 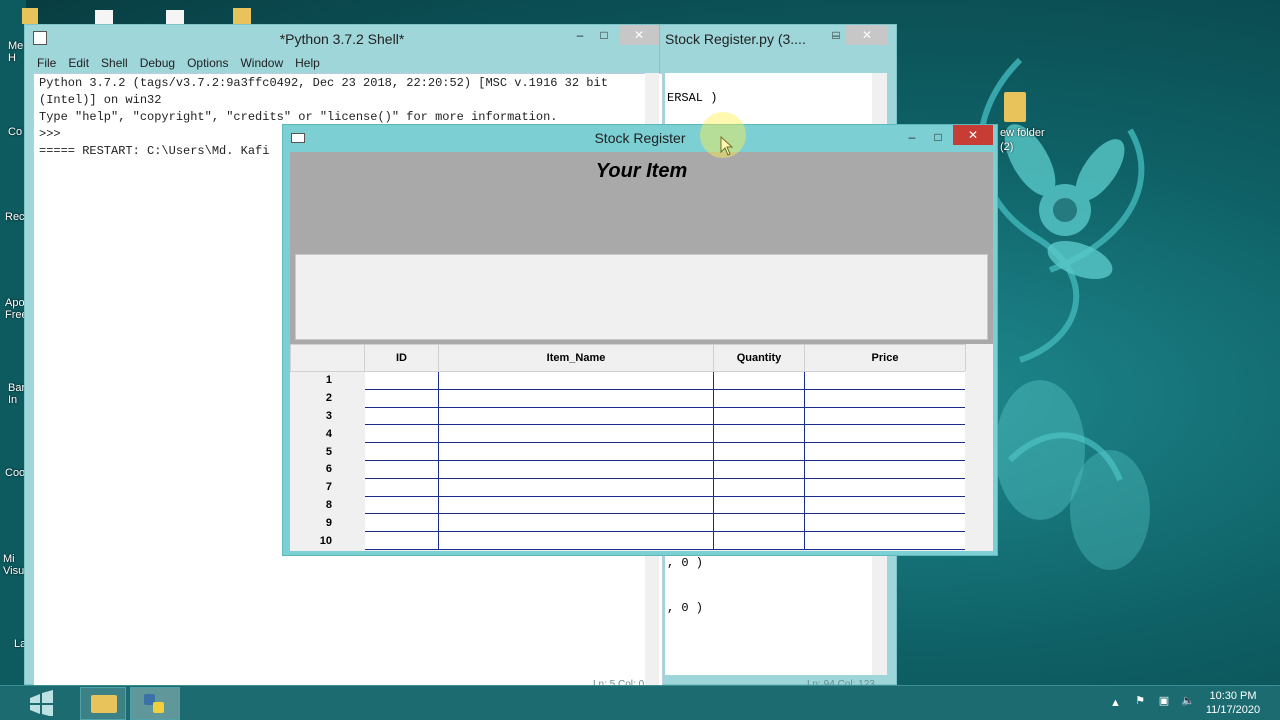 What do you see at coordinates (401, 358) in the screenshot?
I see `column-header-id: ID` at bounding box center [401, 358].